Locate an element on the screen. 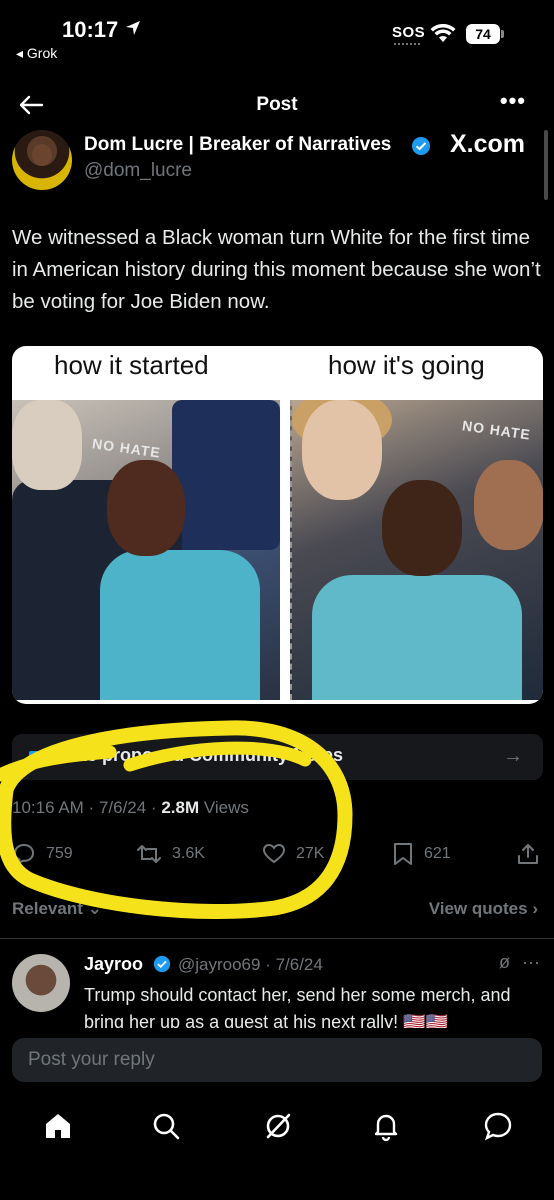 The width and height of the screenshot is (554, 1200). author-handle: @dom_lucre is located at coordinates (138, 171).